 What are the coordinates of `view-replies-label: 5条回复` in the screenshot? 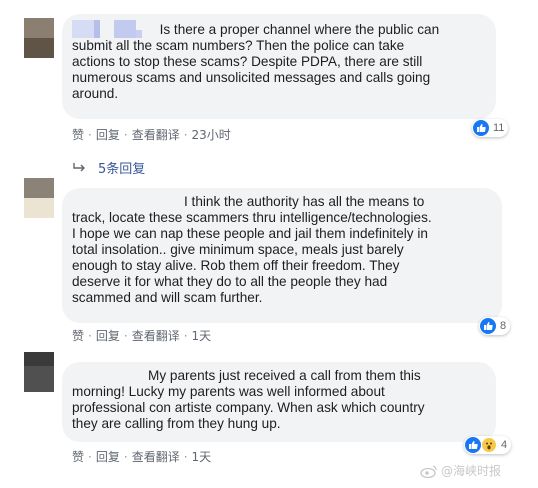 It's located at (121, 167).